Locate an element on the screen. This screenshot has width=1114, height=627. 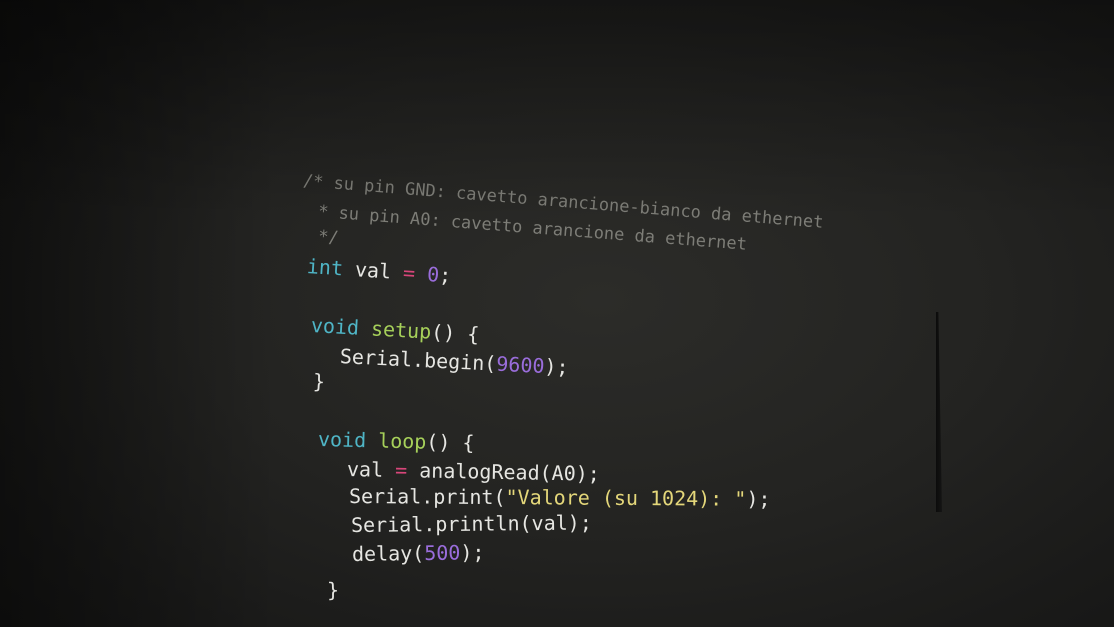
semicolon: ; is located at coordinates (445, 275).